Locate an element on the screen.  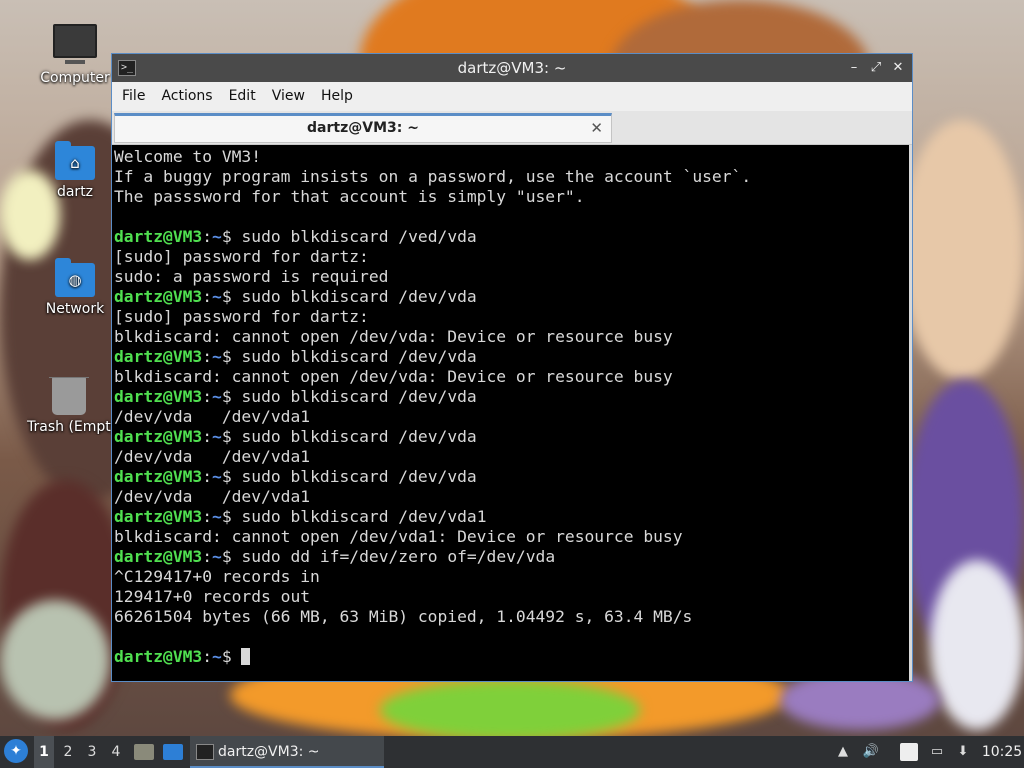
desktop-icon-trash: Trash (Empty) is located at coordinates (69, 406).